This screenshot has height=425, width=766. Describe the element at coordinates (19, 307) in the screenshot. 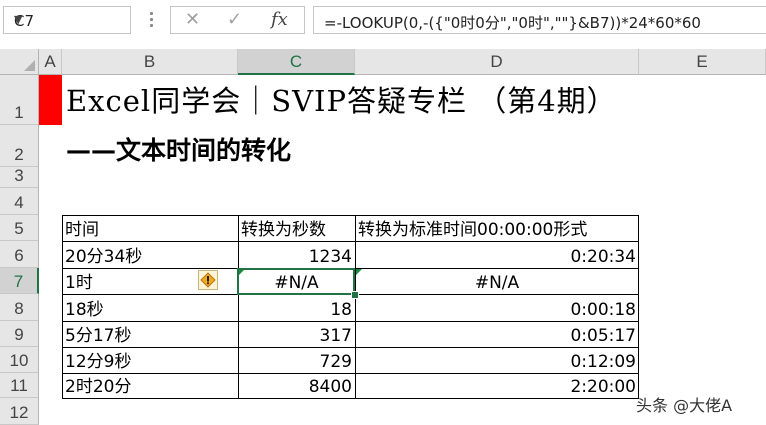

I see `row-header-8: 8` at that location.